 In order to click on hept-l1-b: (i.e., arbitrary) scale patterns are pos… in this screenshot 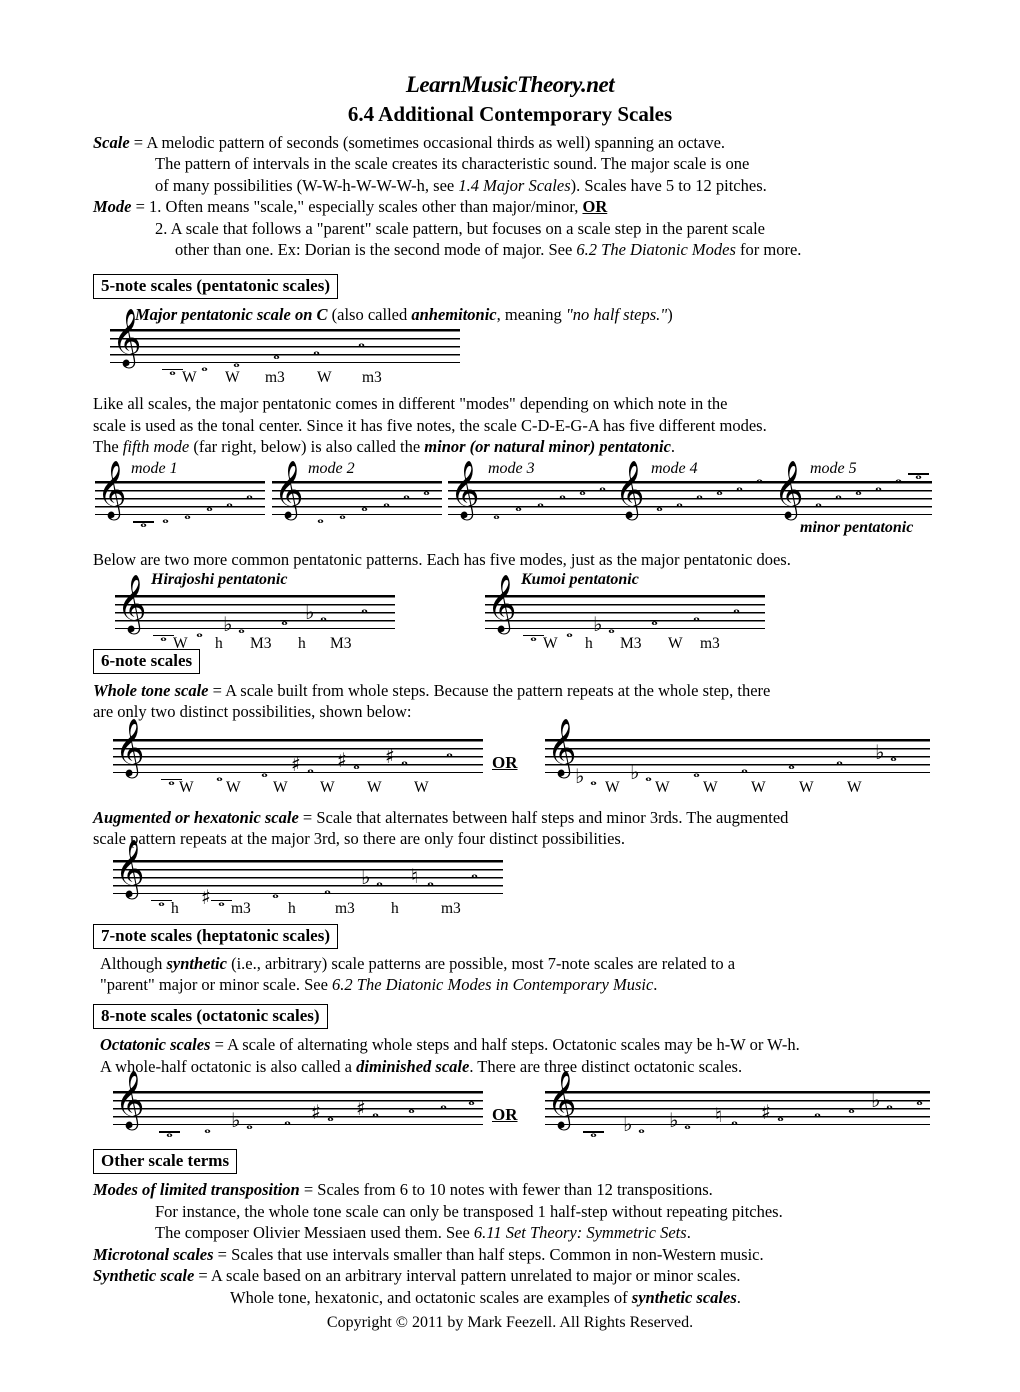, I will do `click(481, 963)`.